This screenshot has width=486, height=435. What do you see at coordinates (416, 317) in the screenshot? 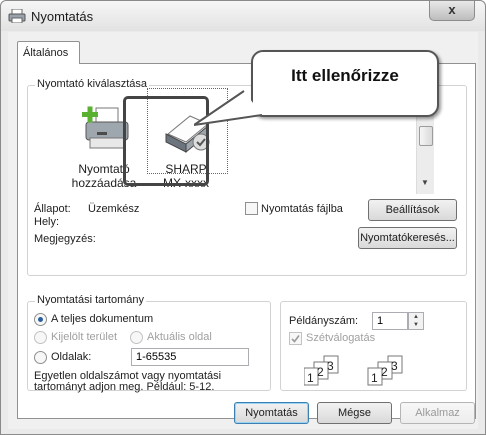
I see `stepper-up-icon: ▲` at bounding box center [416, 317].